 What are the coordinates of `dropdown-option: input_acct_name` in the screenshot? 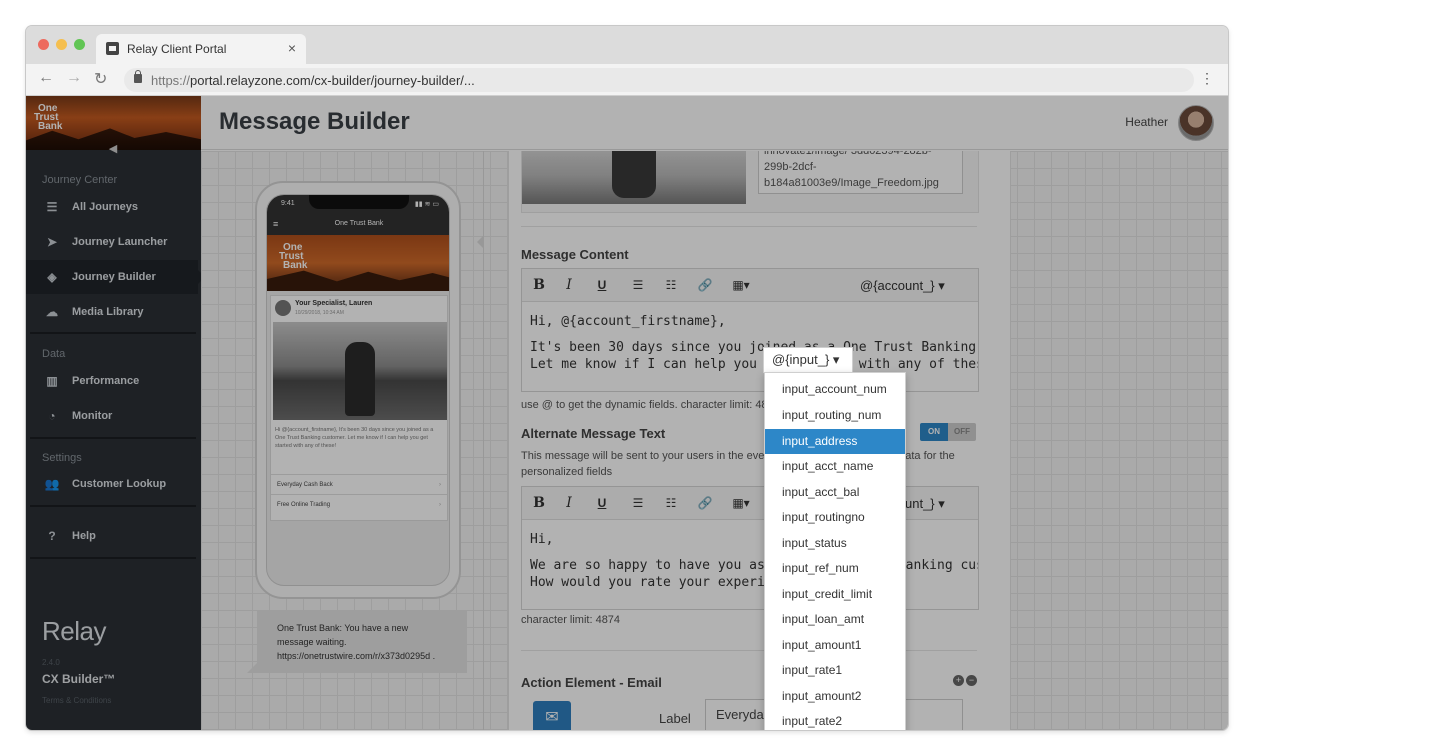 It's located at (835, 466).